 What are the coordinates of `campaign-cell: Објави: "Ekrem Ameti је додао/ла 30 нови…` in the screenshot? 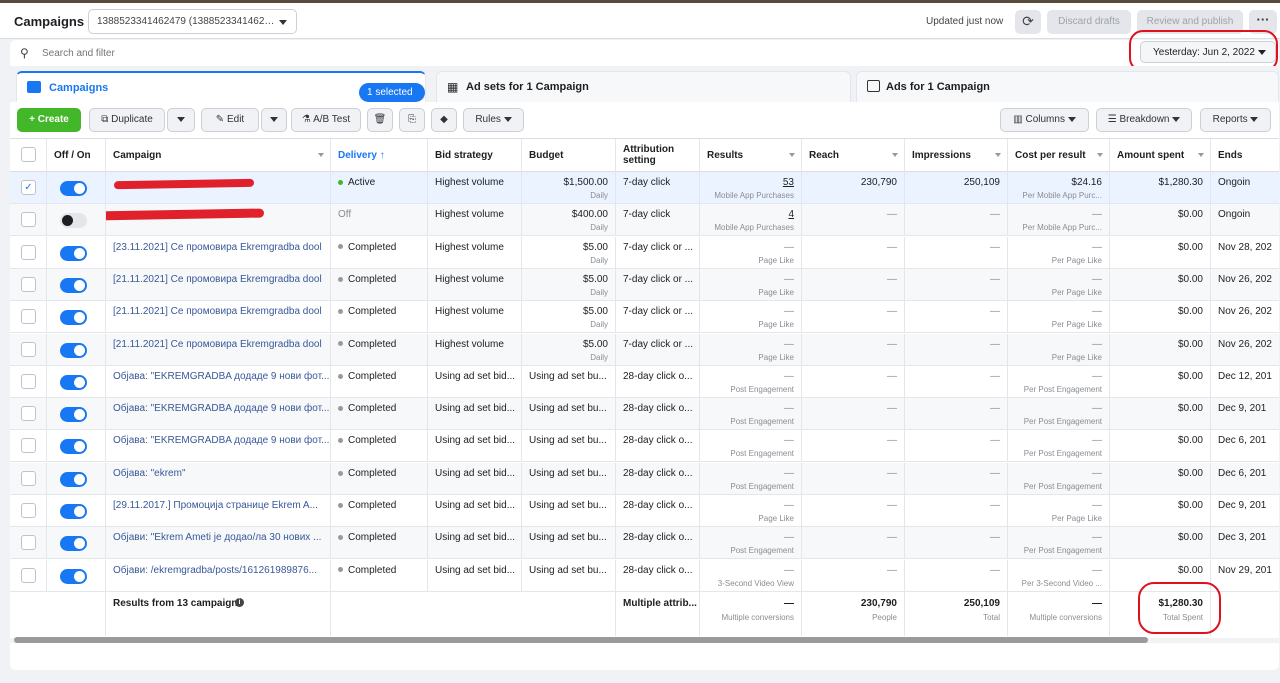 It's located at (218, 543).